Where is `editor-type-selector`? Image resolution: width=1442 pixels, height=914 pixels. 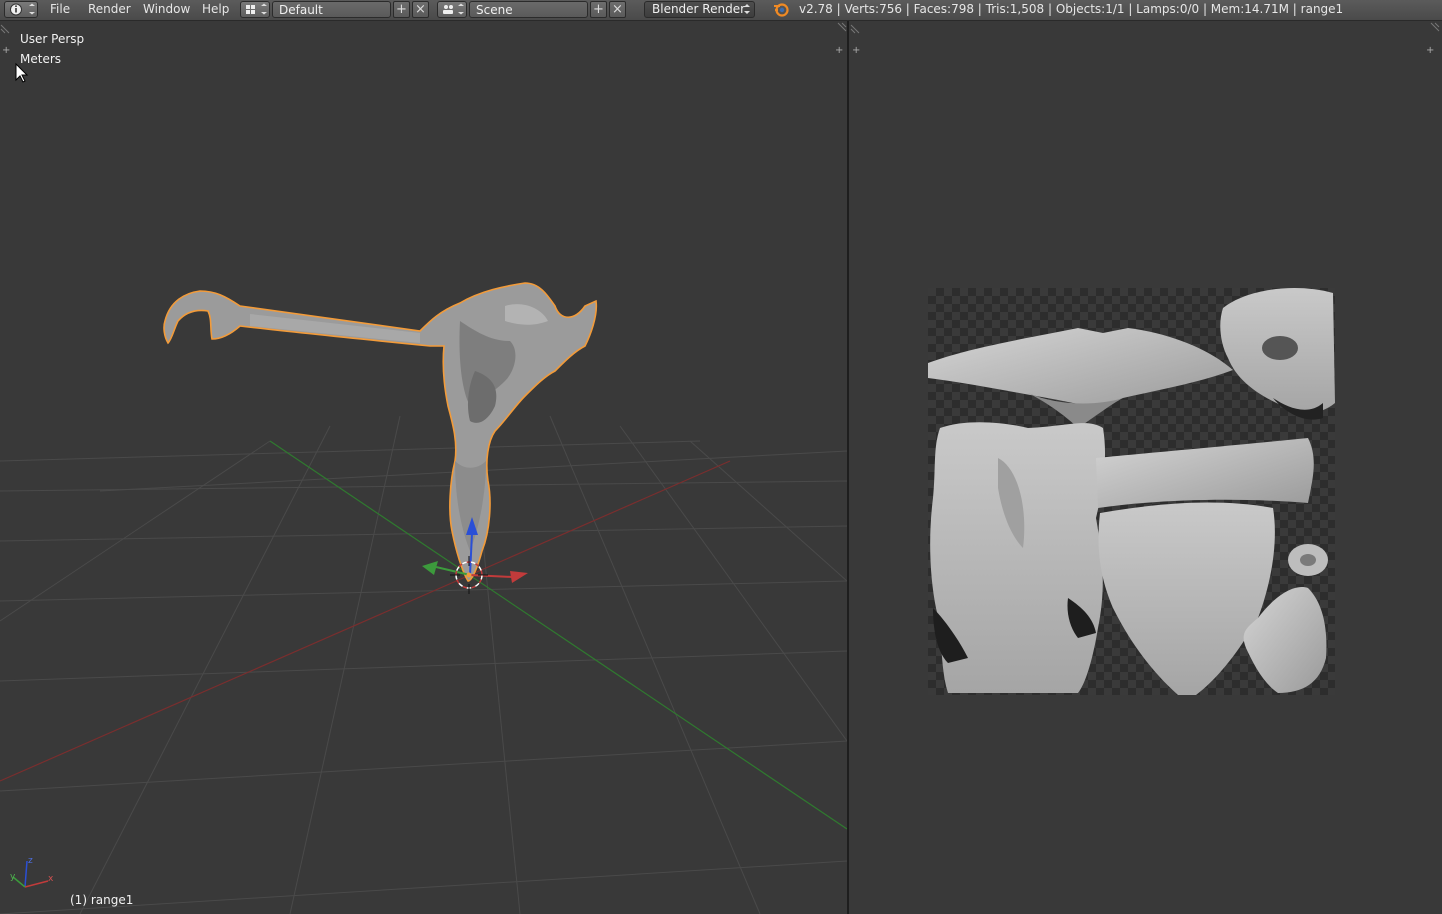 editor-type-selector is located at coordinates (21, 9).